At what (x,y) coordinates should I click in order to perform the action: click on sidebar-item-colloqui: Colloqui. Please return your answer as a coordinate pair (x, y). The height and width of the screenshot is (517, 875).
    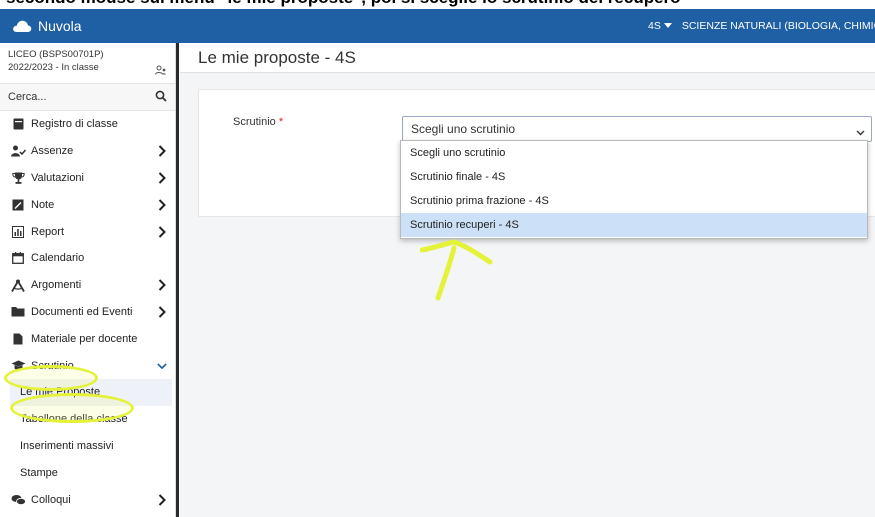
    Looking at the image, I should click on (87, 499).